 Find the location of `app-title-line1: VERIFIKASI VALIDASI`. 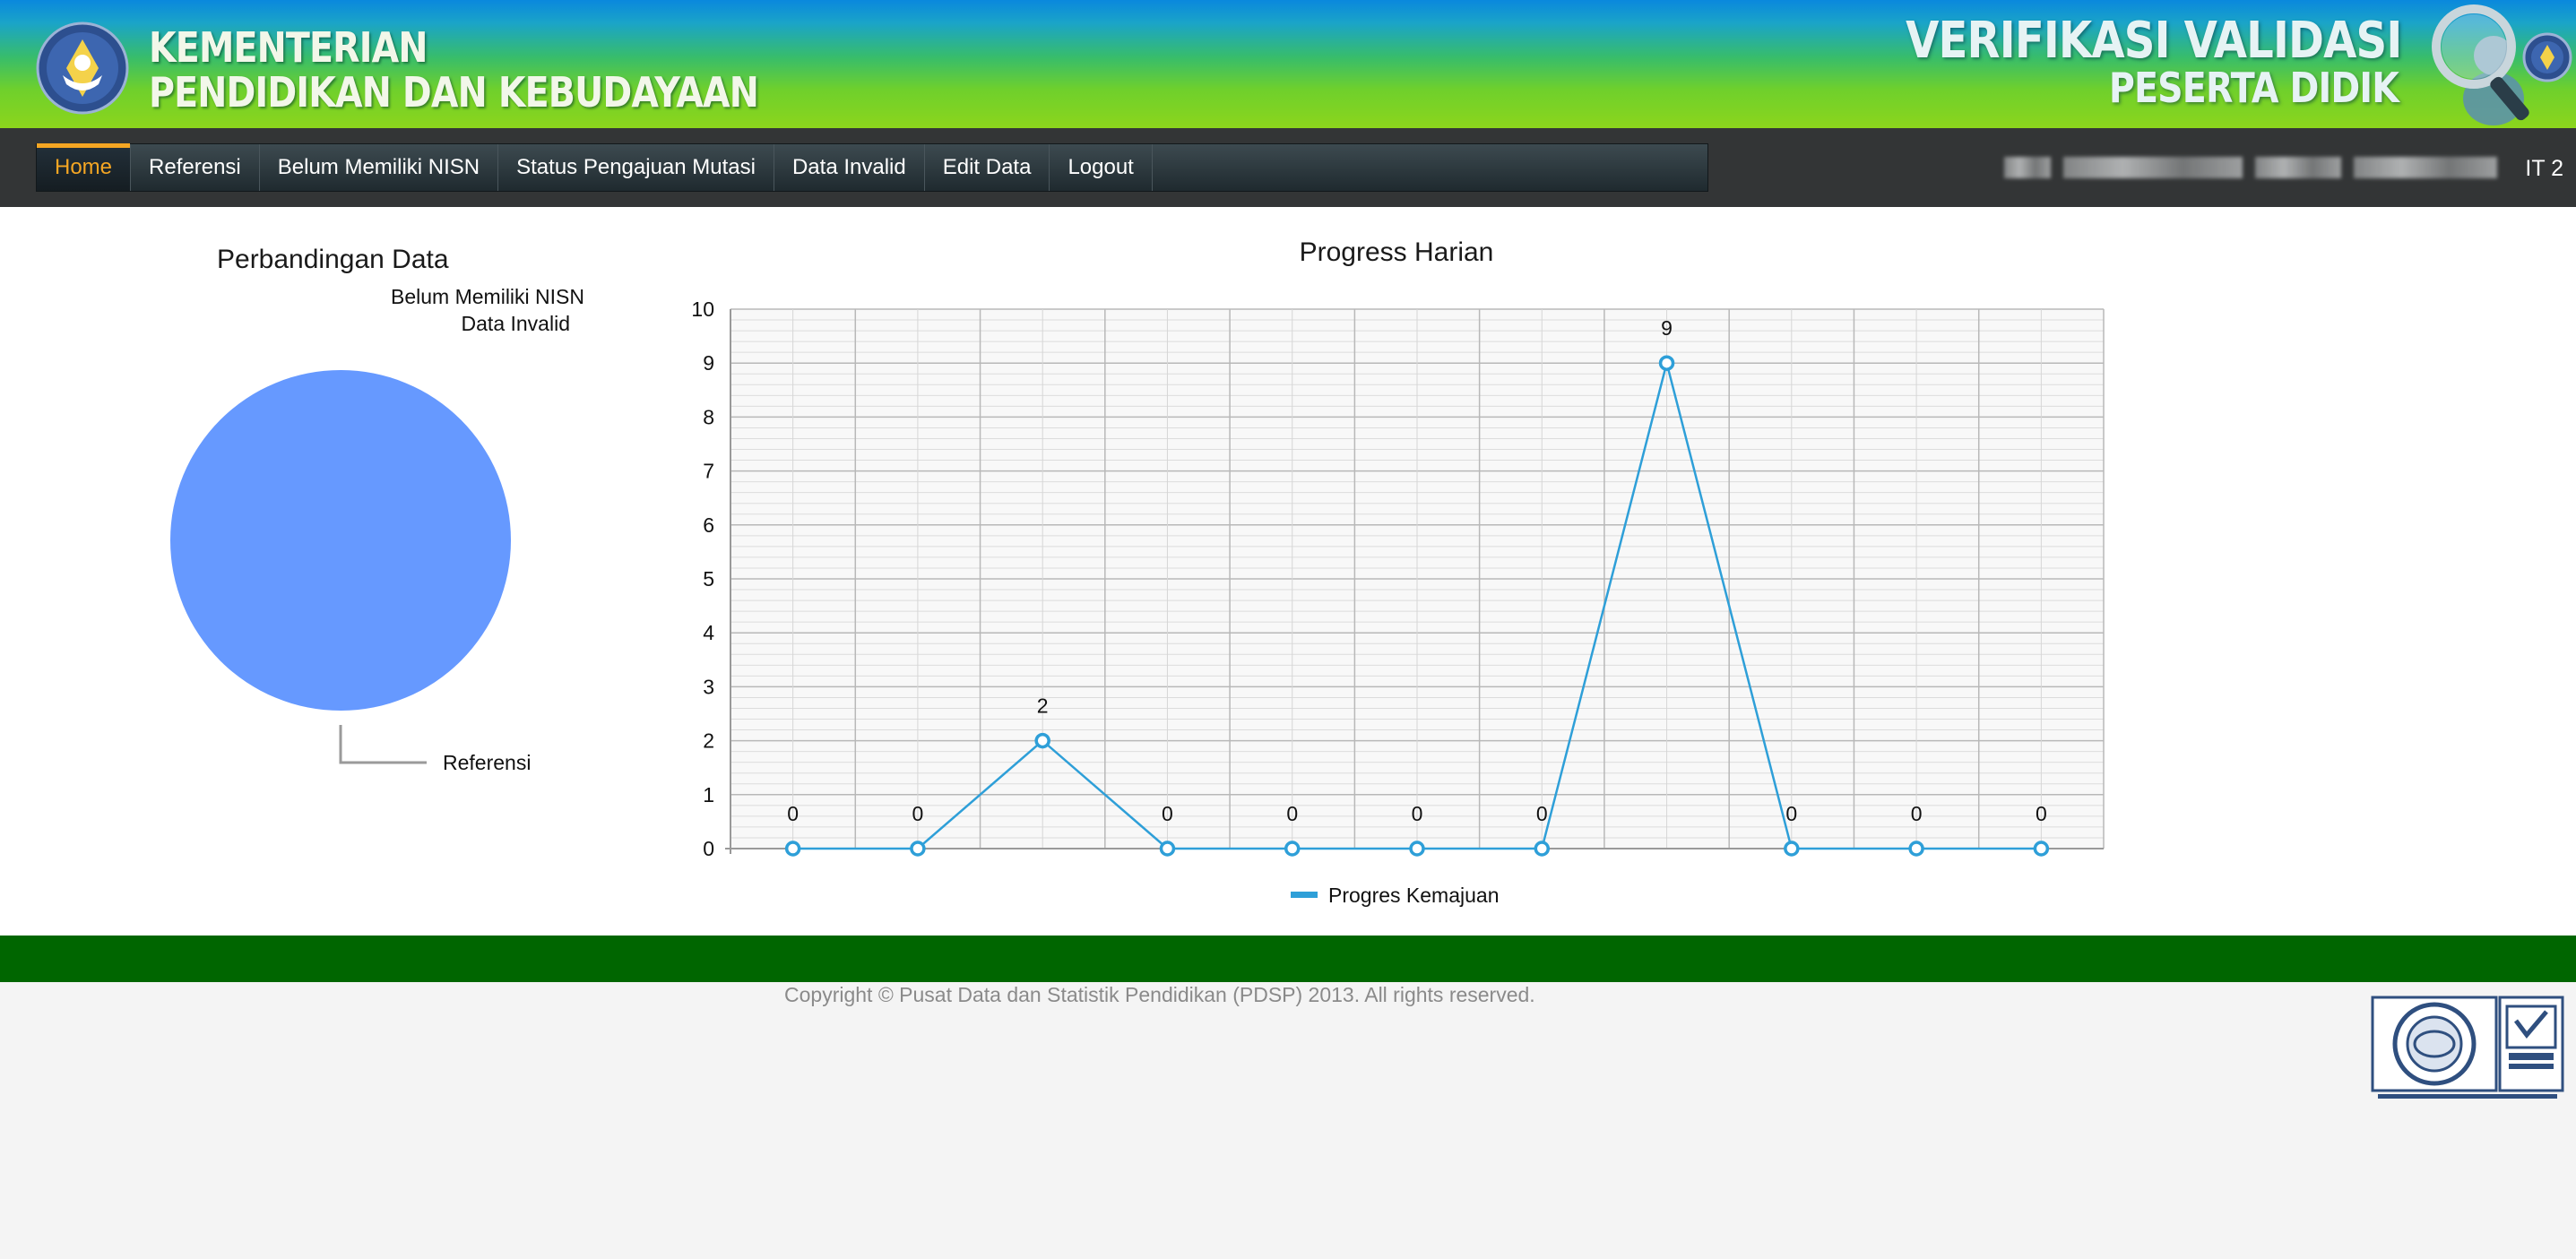

app-title-line1: VERIFIKASI VALIDASI is located at coordinates (2153, 41).